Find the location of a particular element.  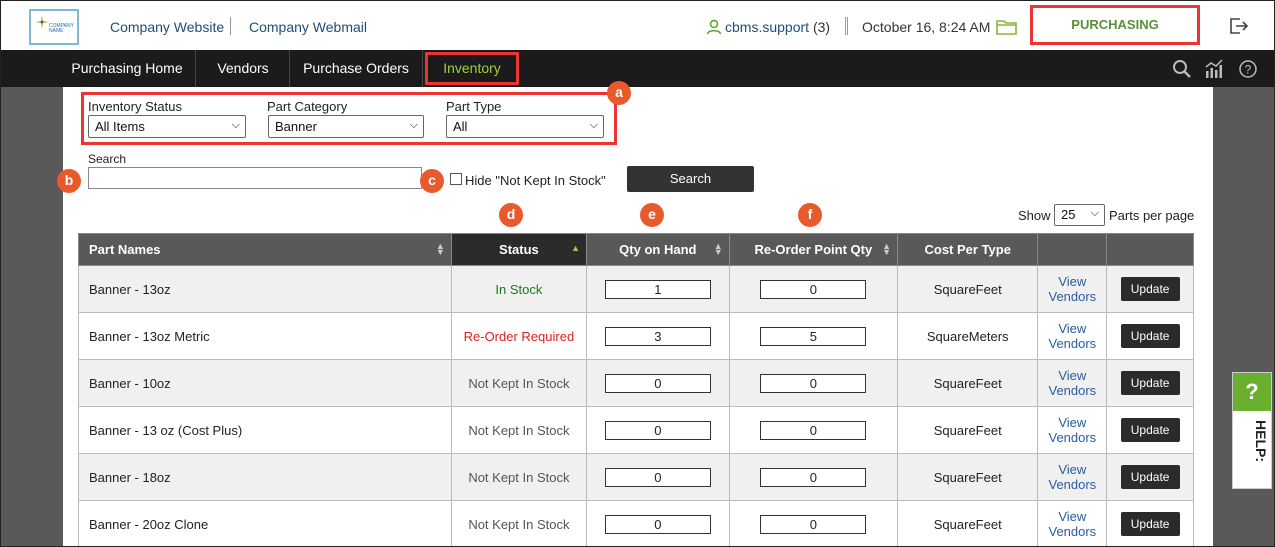

col-update is located at coordinates (1150, 249).